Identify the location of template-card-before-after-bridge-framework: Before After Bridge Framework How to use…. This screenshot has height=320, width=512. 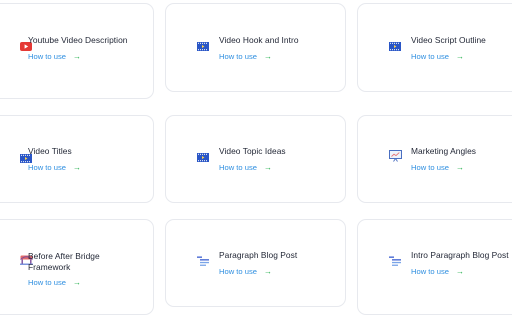
(77, 267).